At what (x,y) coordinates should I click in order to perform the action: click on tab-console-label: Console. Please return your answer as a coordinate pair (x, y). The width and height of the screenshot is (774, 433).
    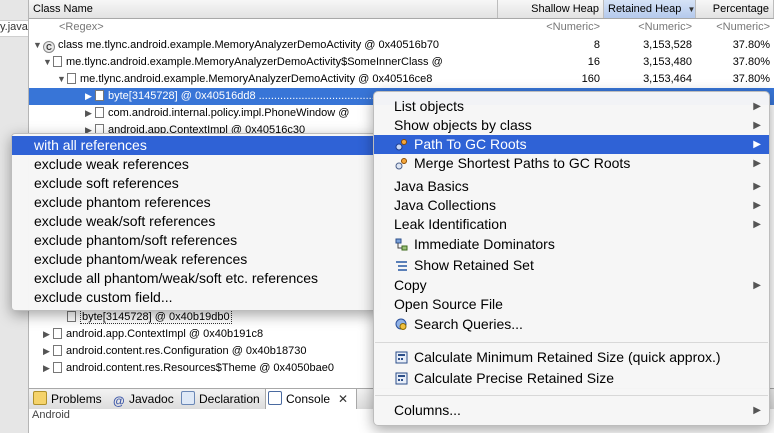
    Looking at the image, I should click on (308, 399).